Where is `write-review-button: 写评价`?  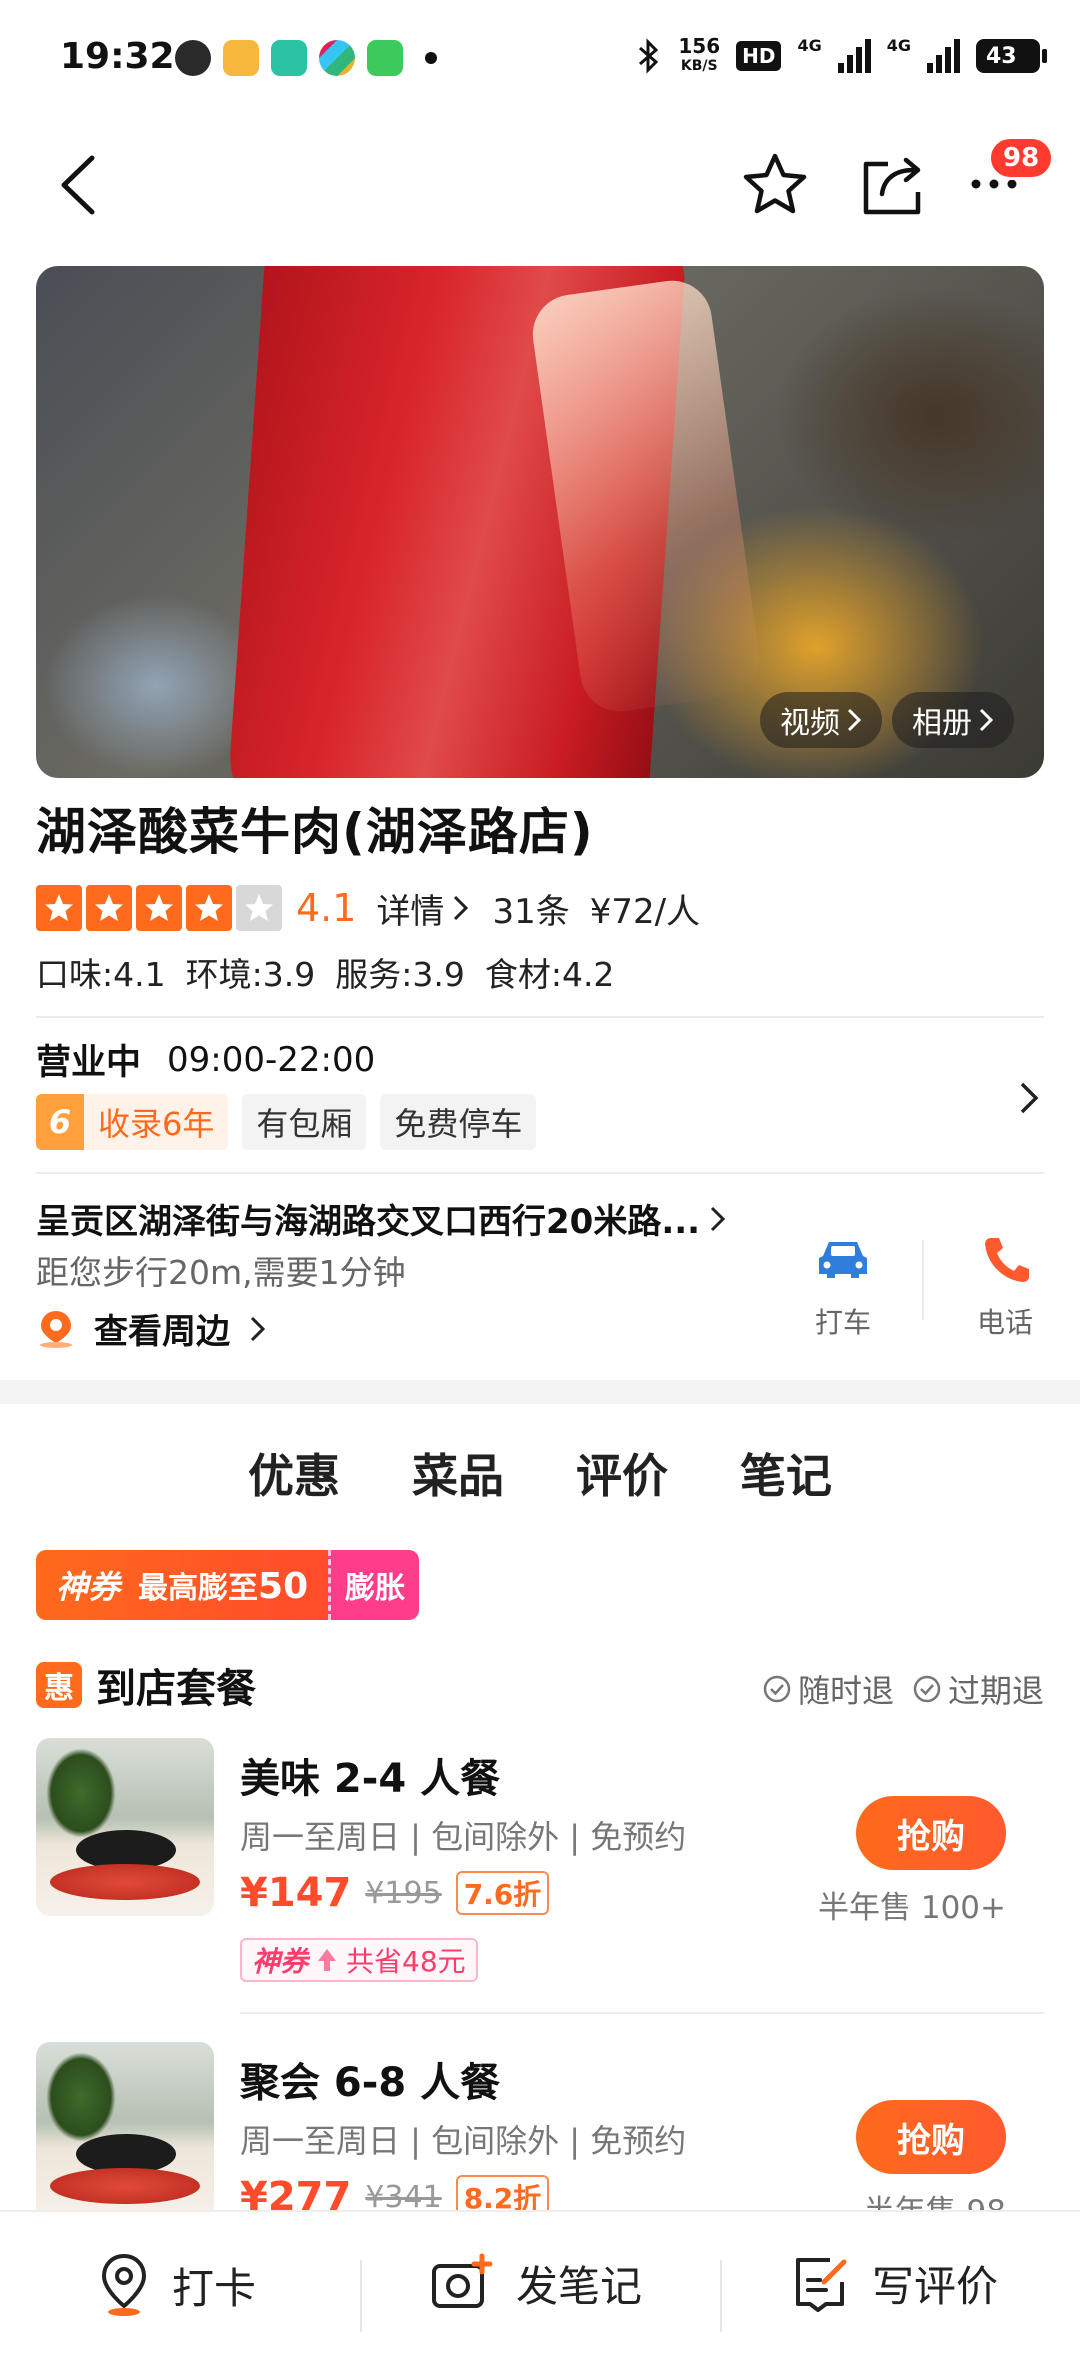 write-review-button: 写评价 is located at coordinates (894, 2283).